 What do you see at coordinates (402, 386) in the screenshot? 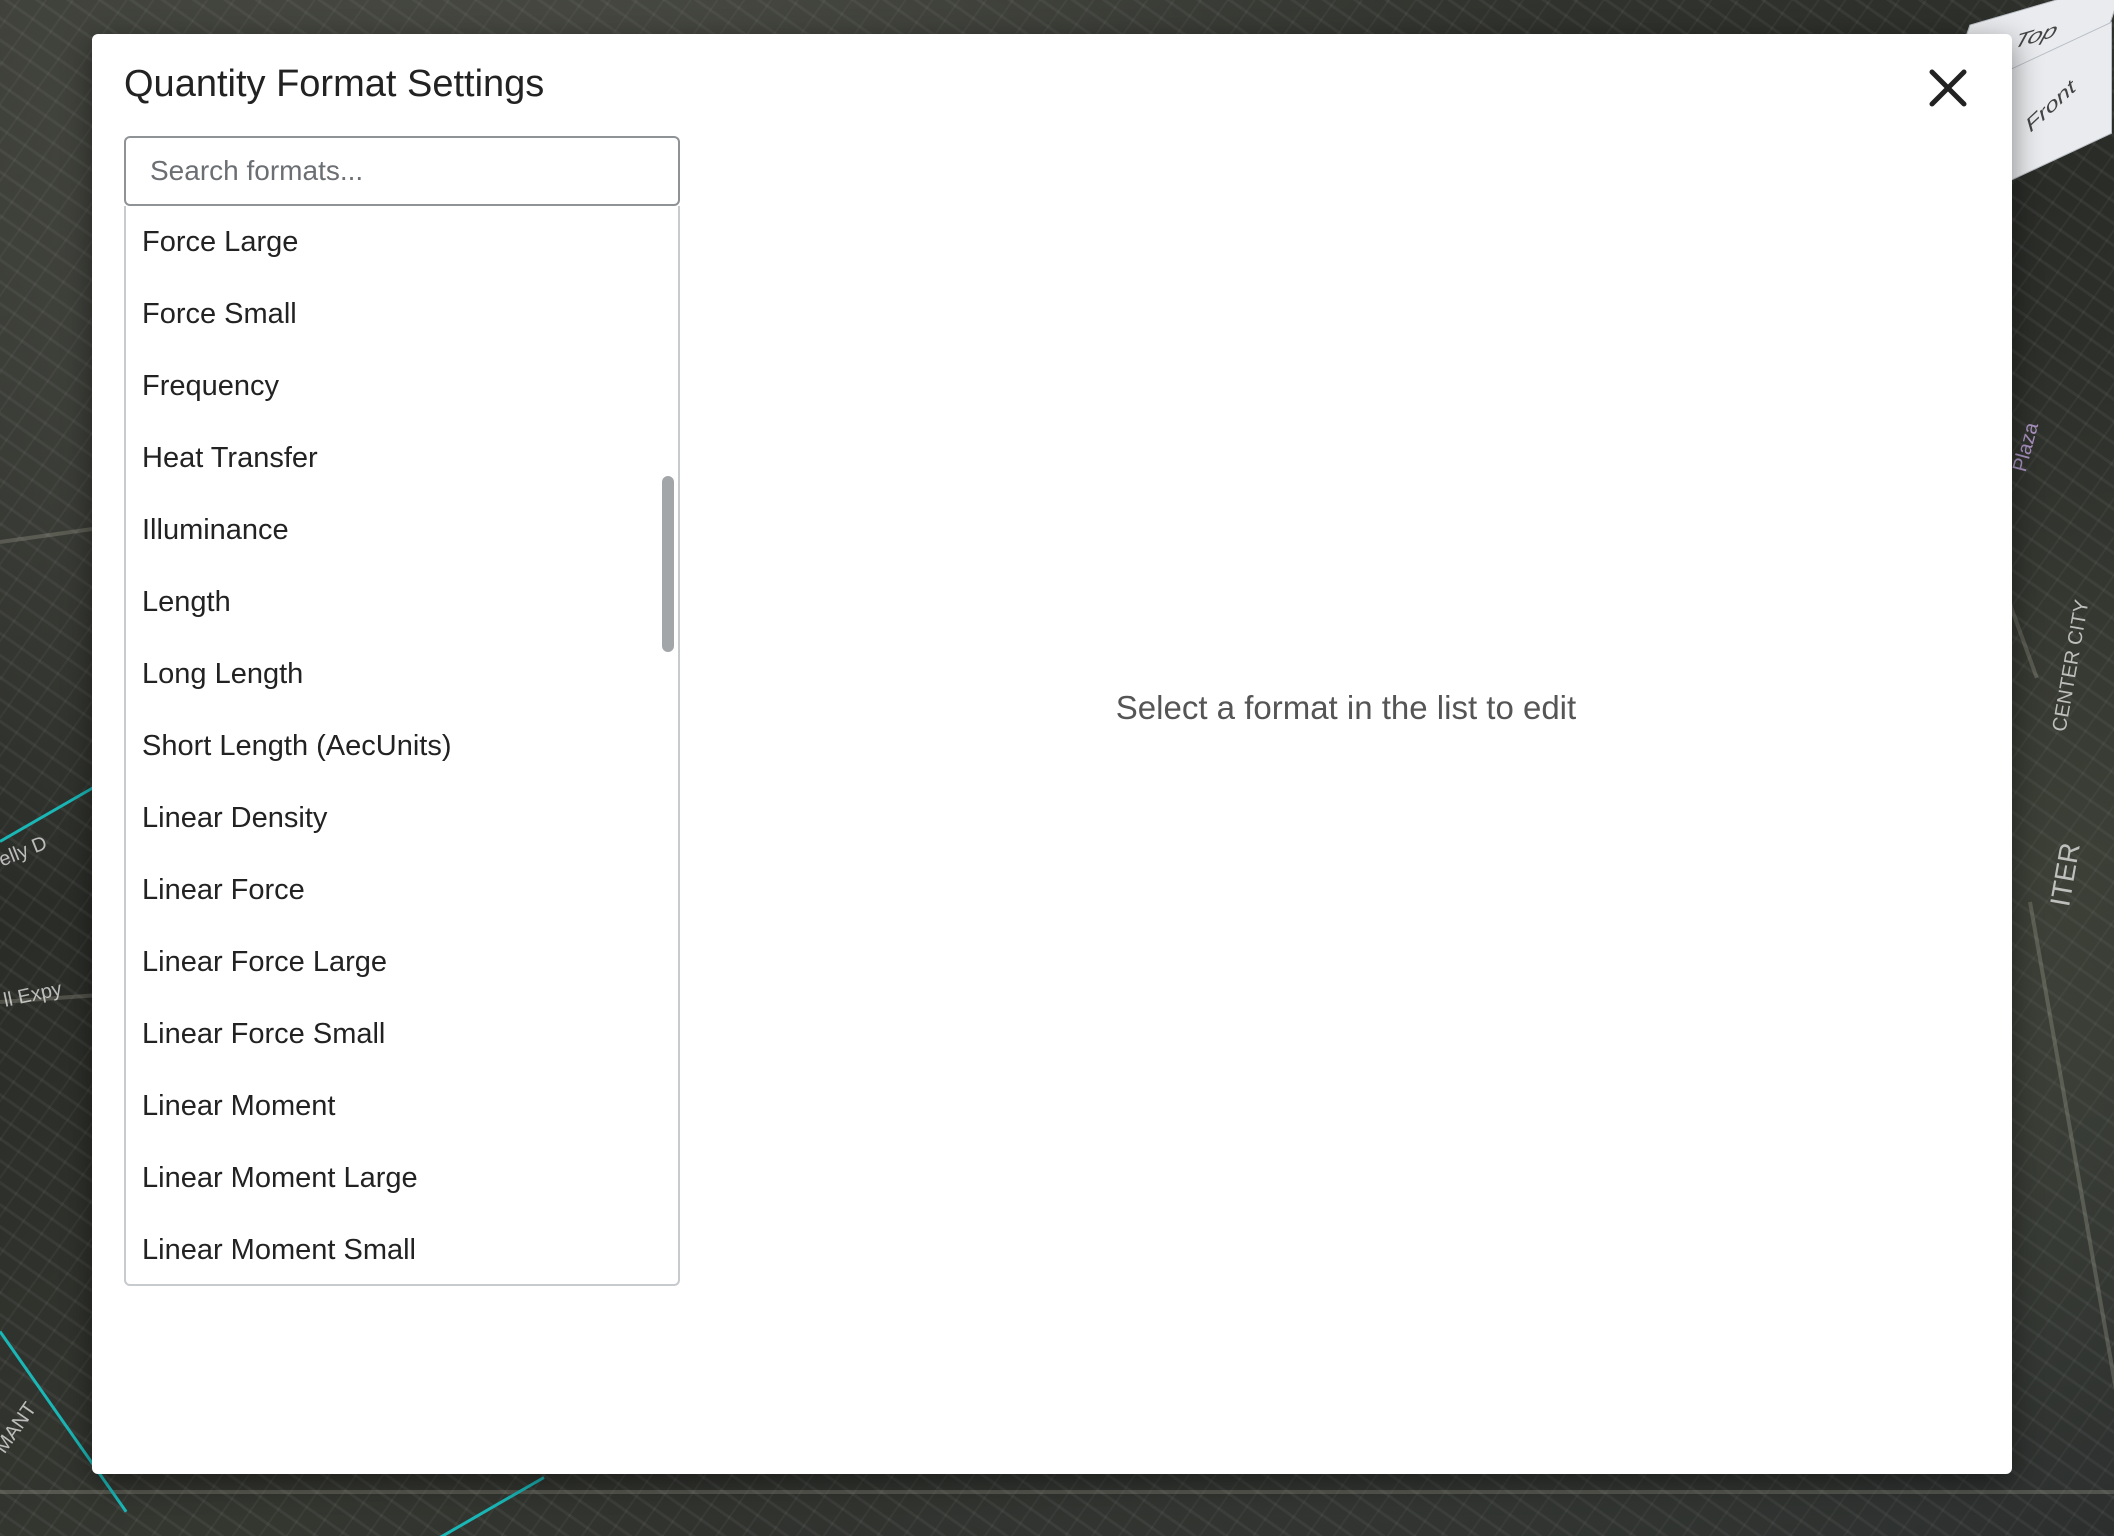
I see `format-item-frequency: Frequency` at bounding box center [402, 386].